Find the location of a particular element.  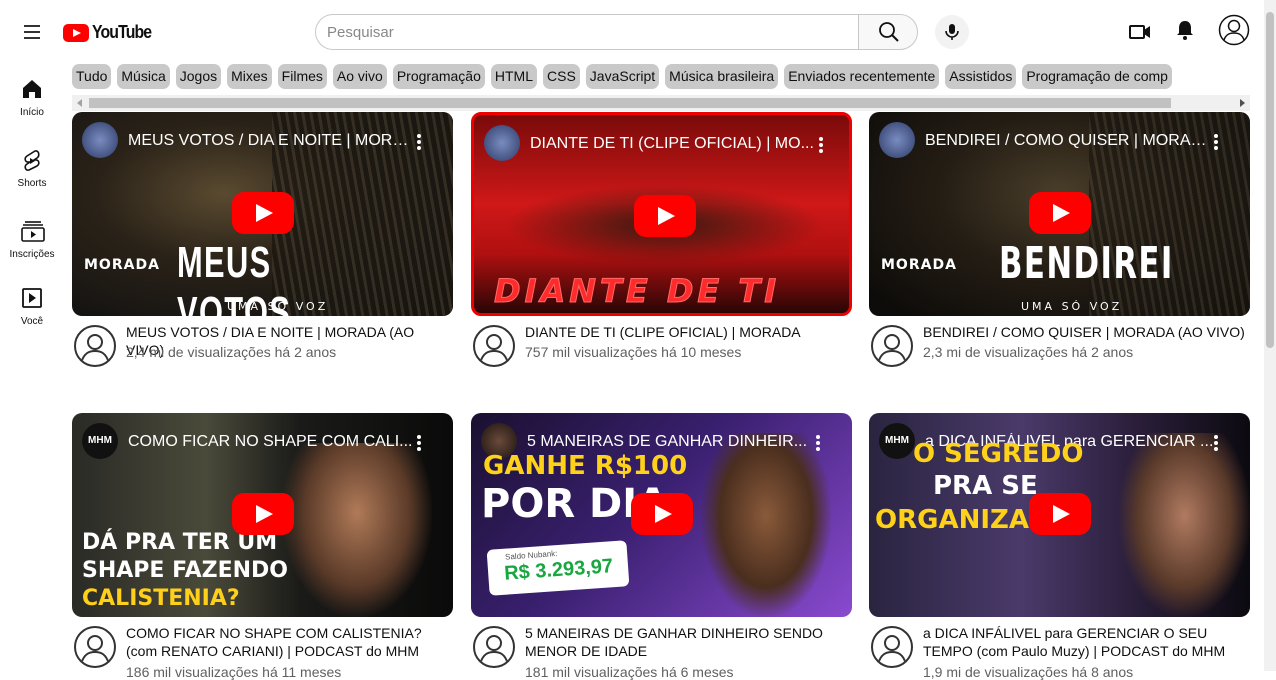

notifications-button is located at coordinates (1185, 30).